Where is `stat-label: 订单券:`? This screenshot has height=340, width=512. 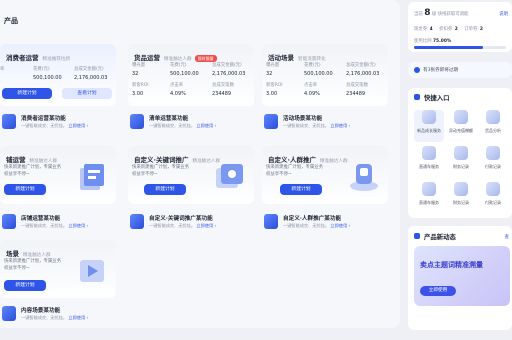
stat-label: 订单券: is located at coordinates (471, 29).